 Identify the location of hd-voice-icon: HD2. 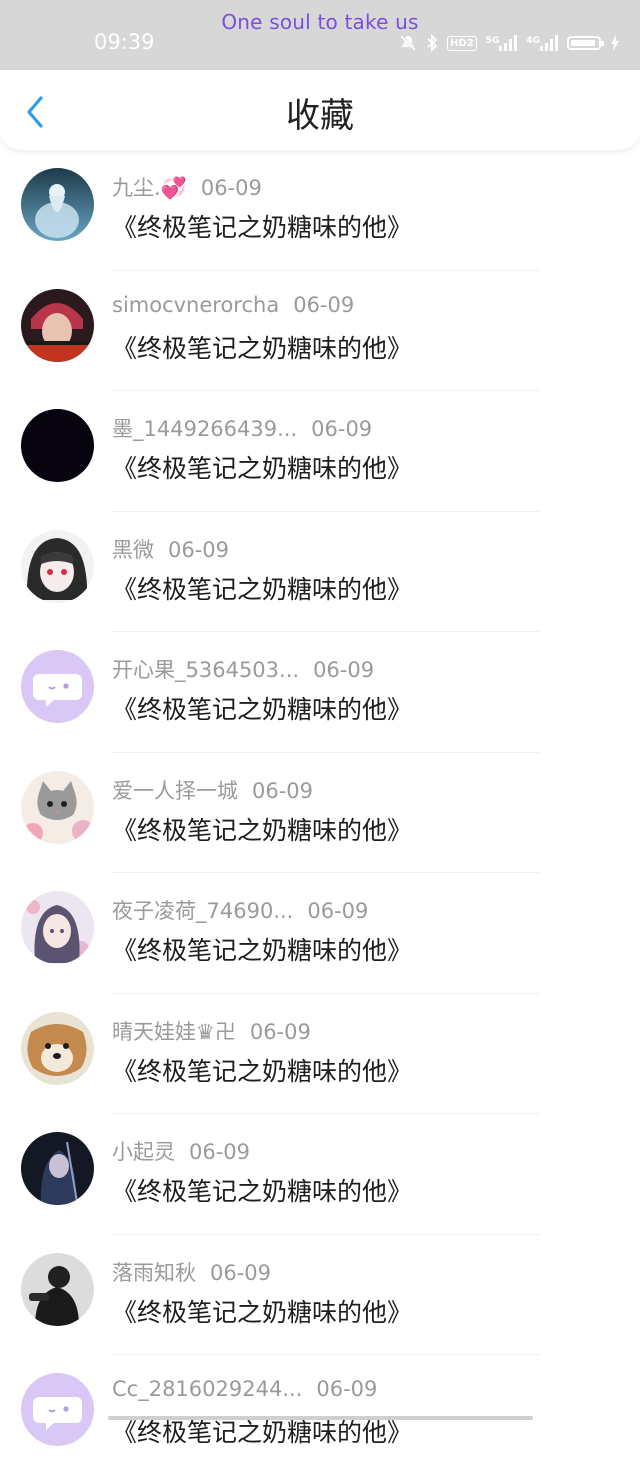
(462, 43).